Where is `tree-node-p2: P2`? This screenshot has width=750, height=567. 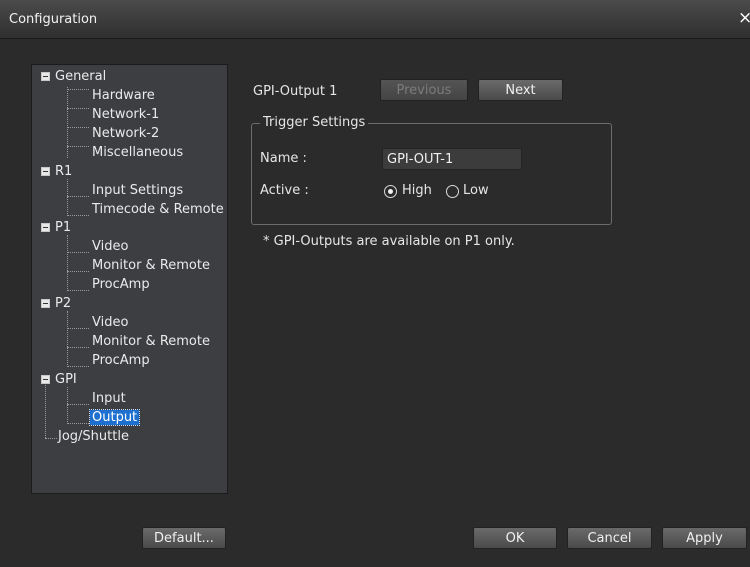 tree-node-p2: P2 is located at coordinates (63, 304).